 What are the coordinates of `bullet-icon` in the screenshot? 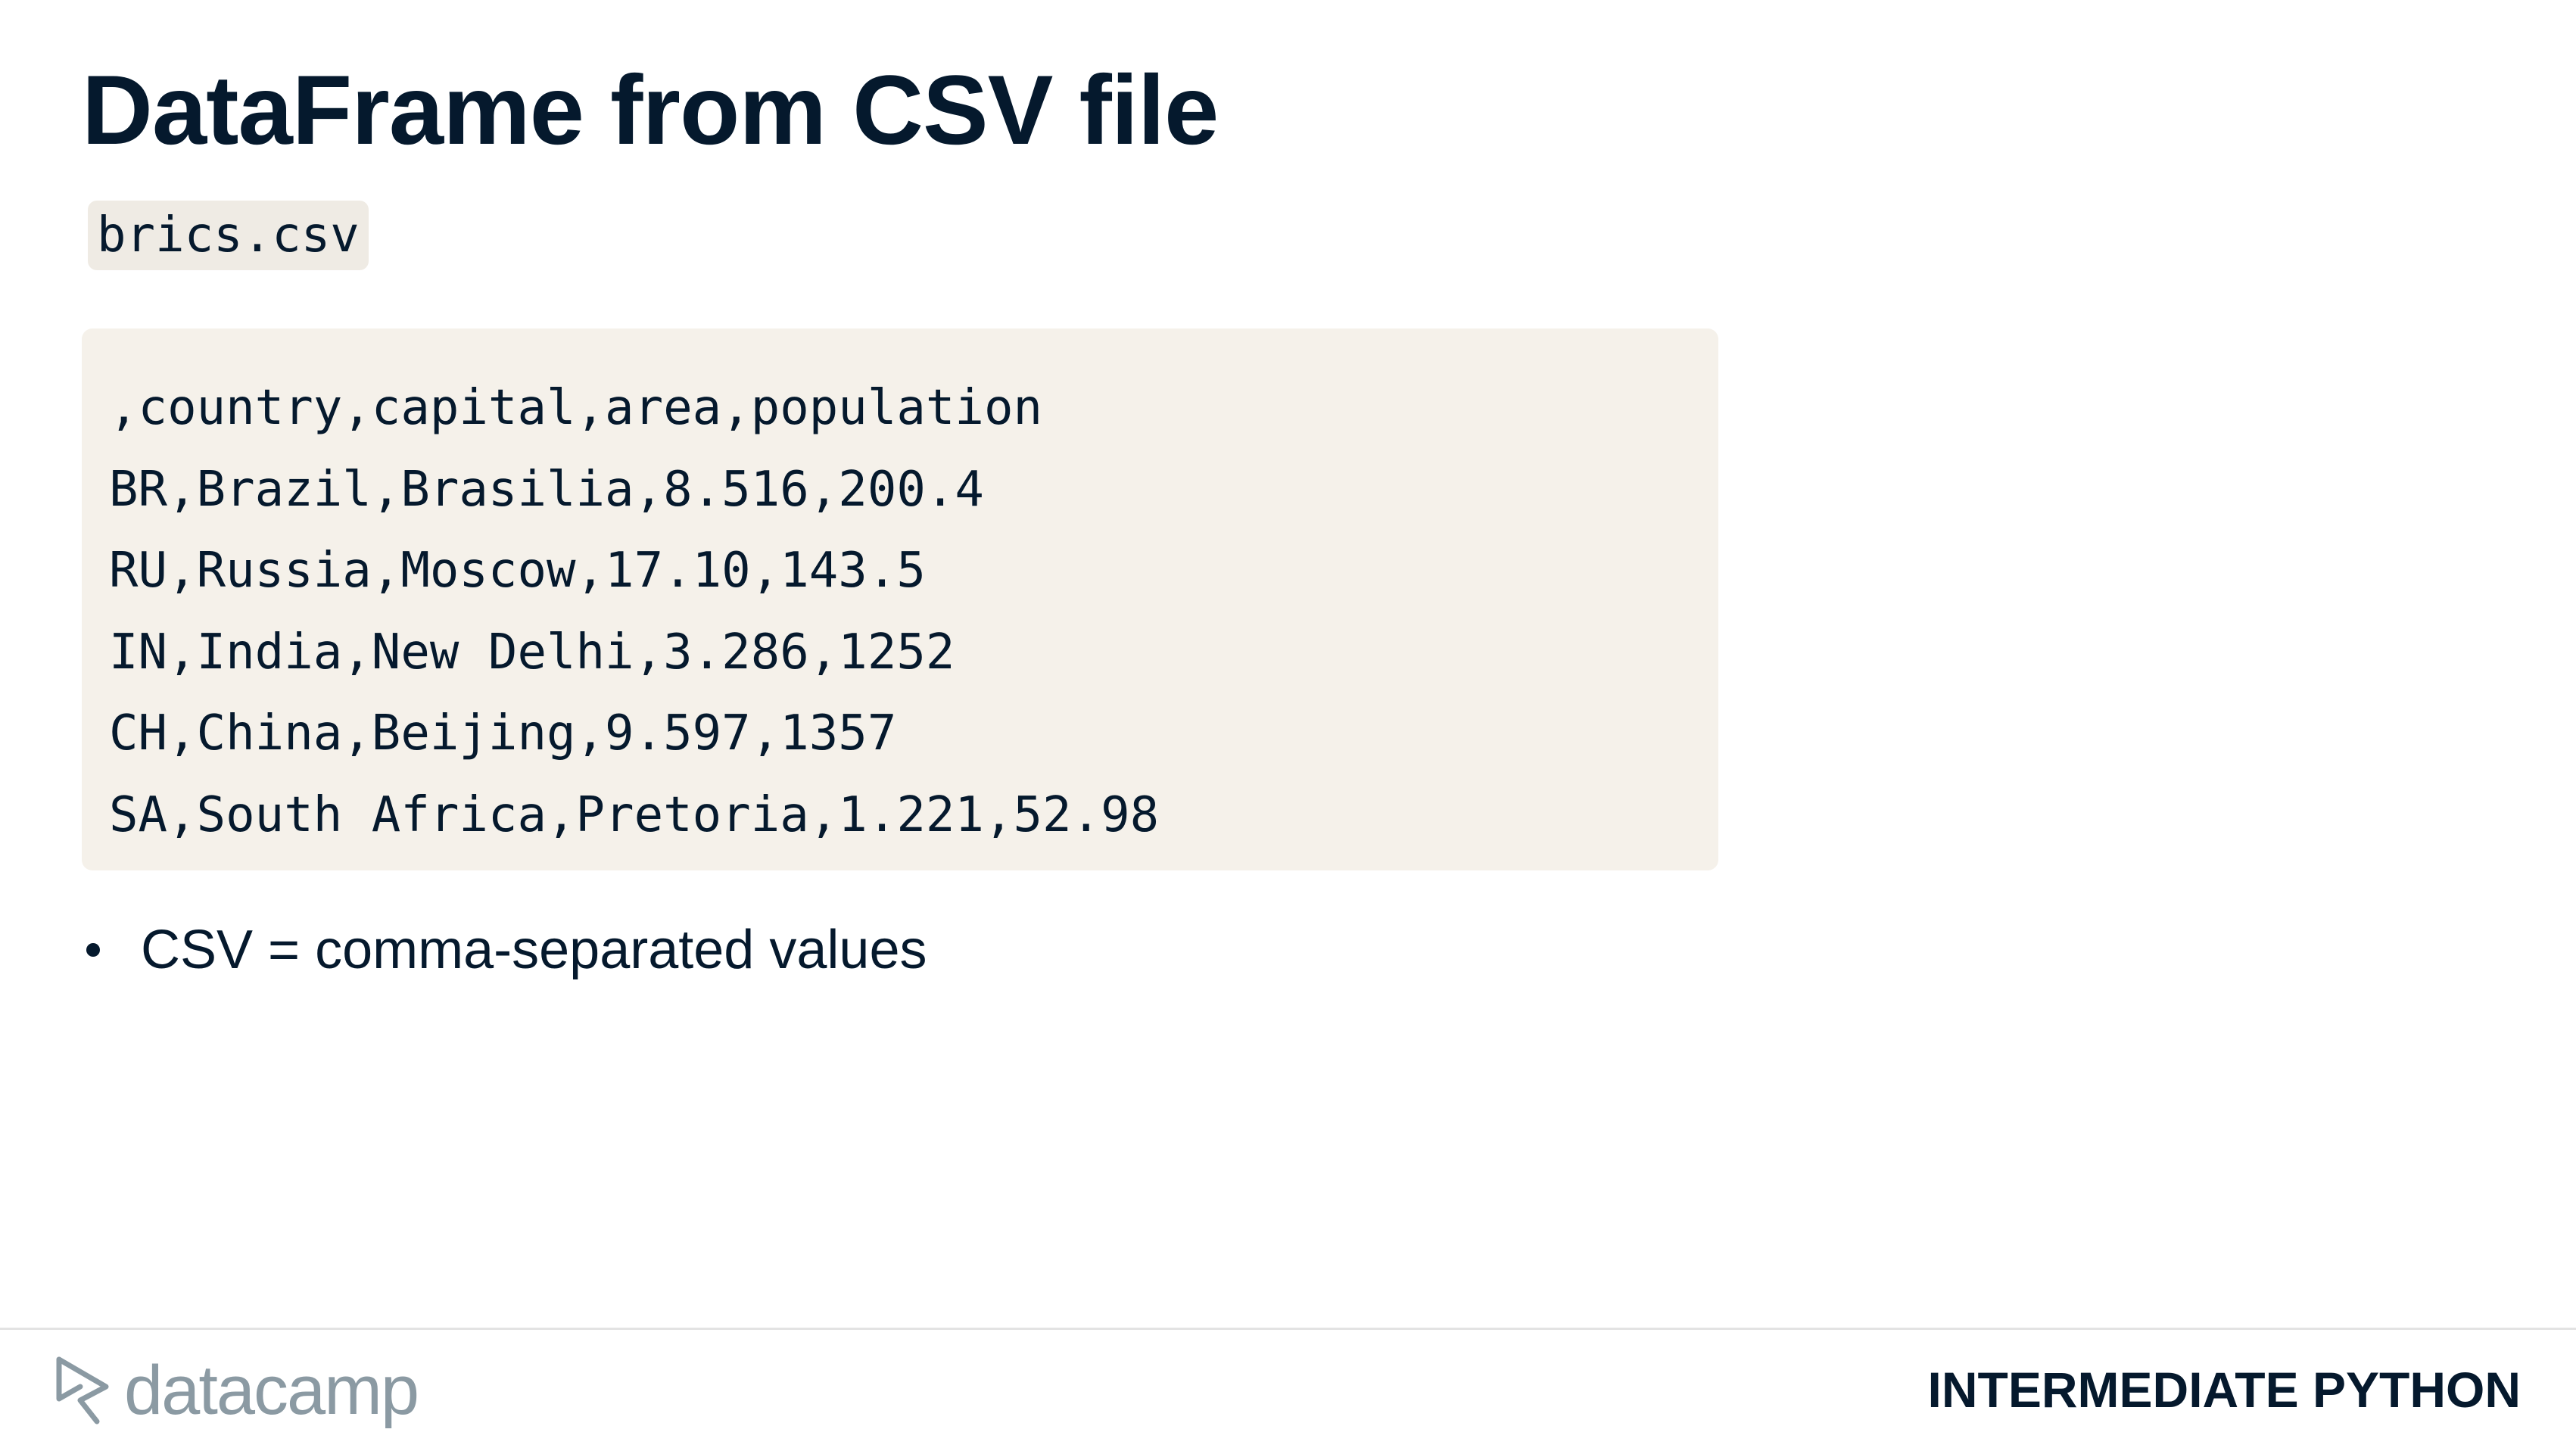 It's located at (93, 950).